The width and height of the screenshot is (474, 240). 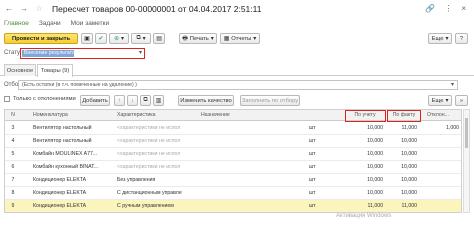 What do you see at coordinates (240, 38) in the screenshot?
I see `reports-button: ▦ Отчеты ▾` at bounding box center [240, 38].